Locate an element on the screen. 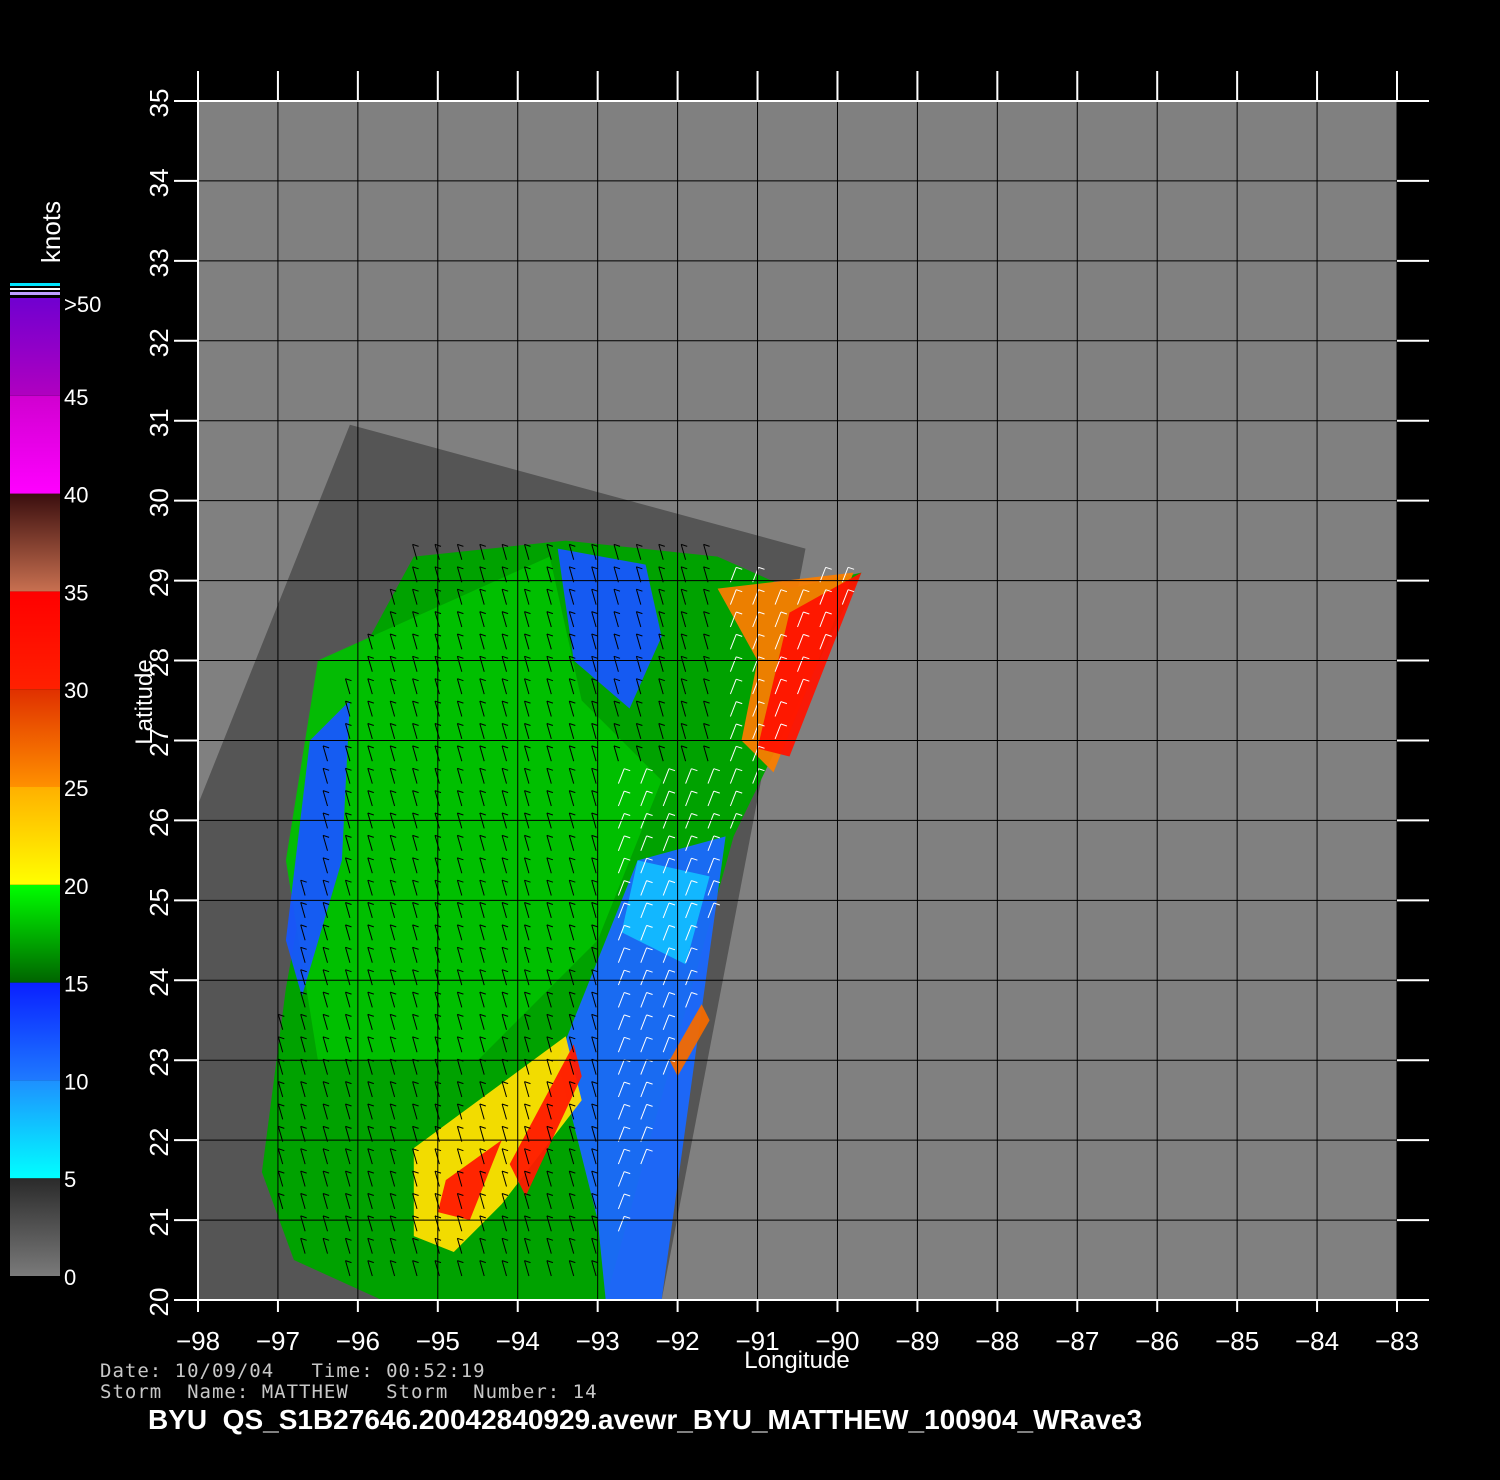 The width and height of the screenshot is (1500, 1480). y-axis-label: Latitude is located at coordinates (144, 701).